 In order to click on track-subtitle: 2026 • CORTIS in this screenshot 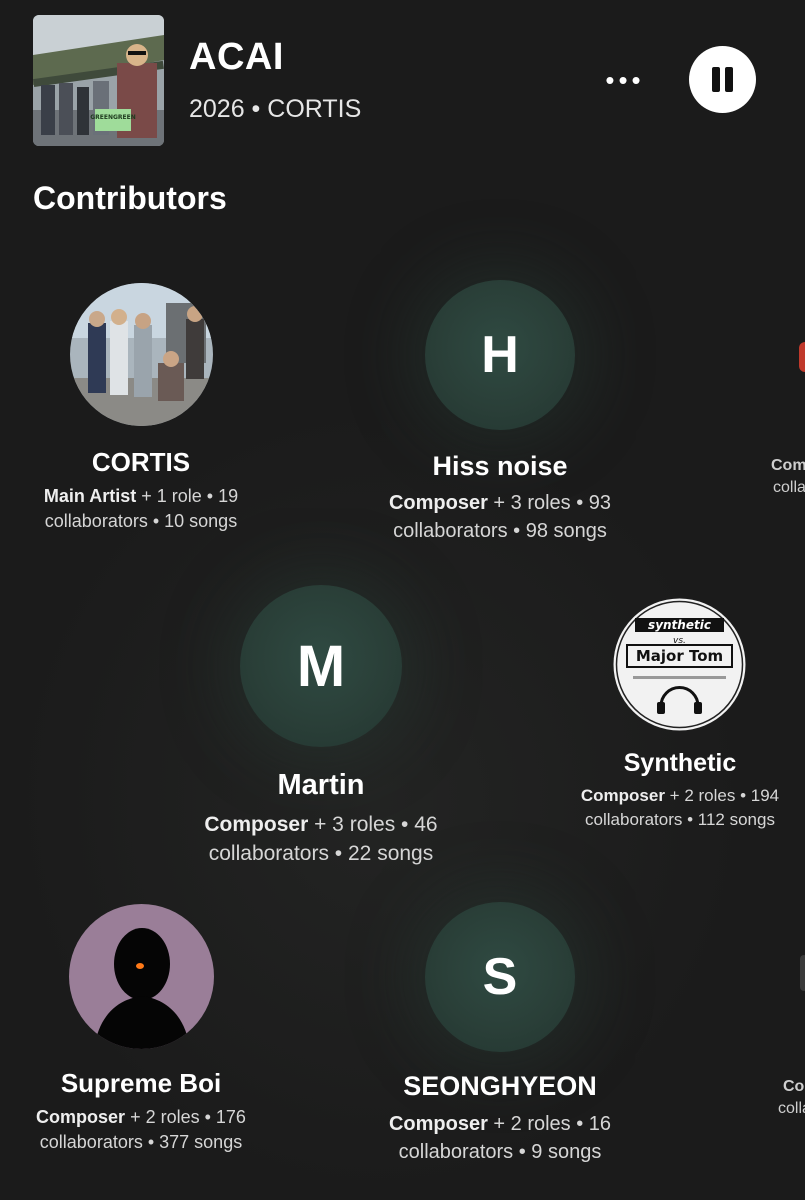, I will do `click(275, 109)`.